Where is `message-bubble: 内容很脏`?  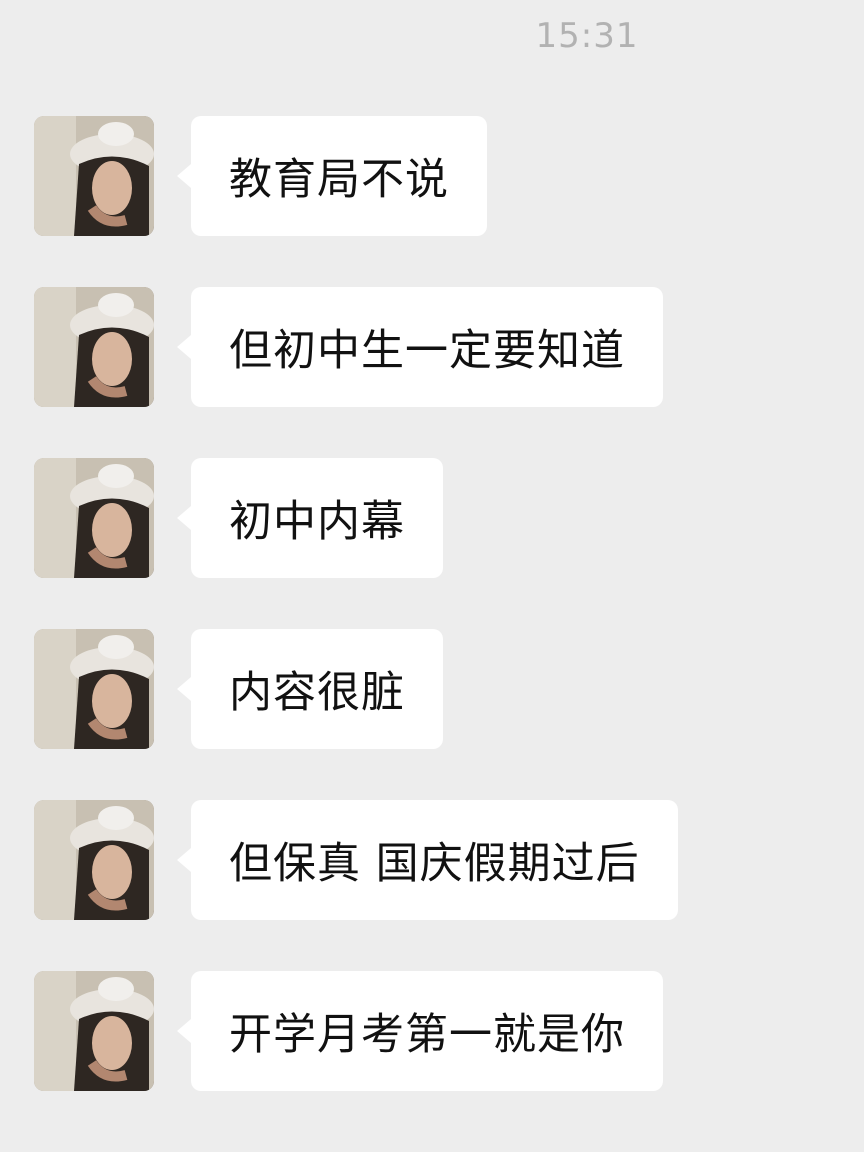 message-bubble: 内容很脏 is located at coordinates (310, 689).